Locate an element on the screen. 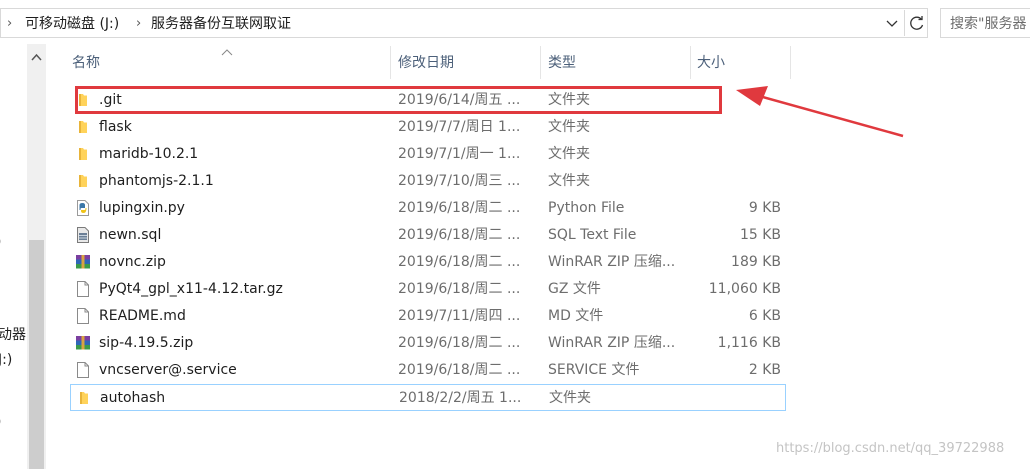  file-row: phantomjs-2.1.1 2019/7/10/周三 ... 文件夹 is located at coordinates (428, 181).